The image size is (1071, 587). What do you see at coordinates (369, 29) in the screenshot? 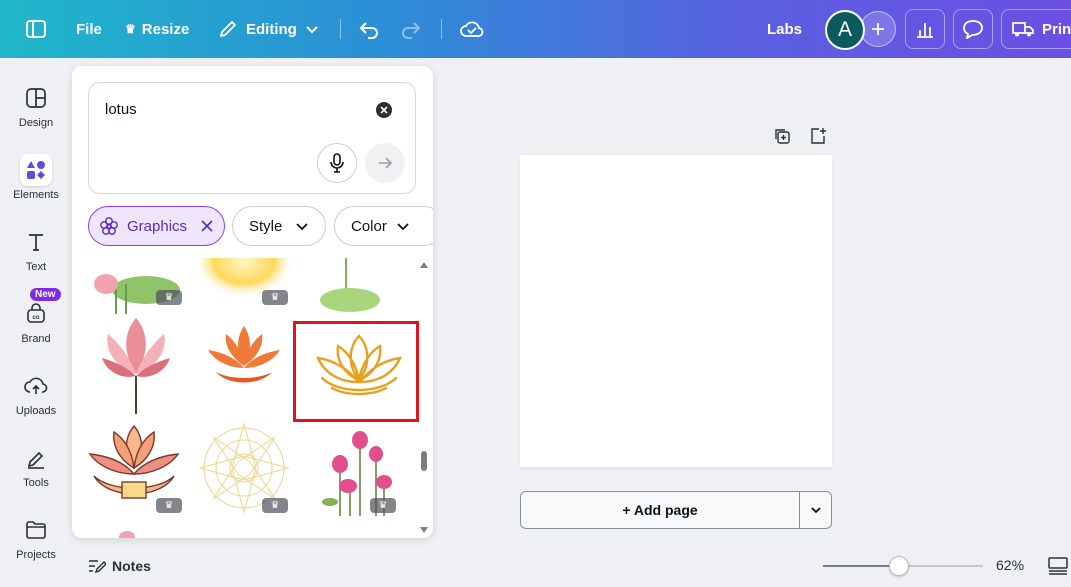
I see `undo-icon` at bounding box center [369, 29].